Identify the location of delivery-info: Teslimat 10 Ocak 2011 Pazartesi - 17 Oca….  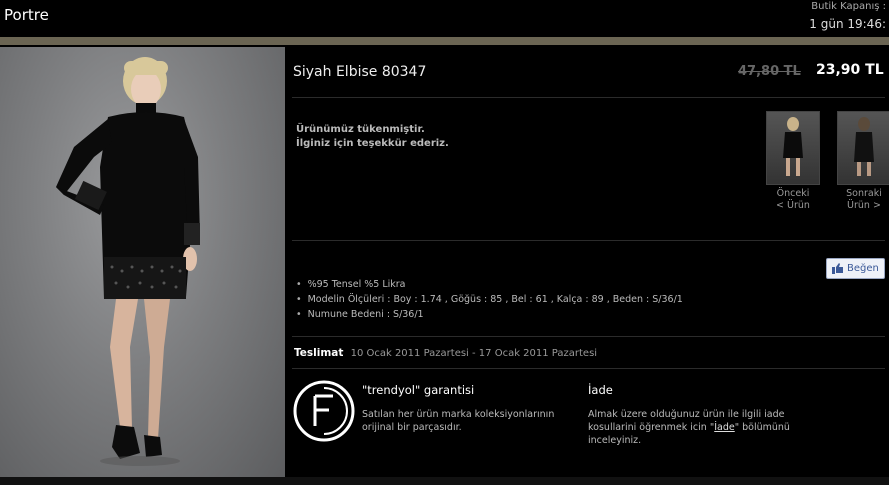
(445, 353).